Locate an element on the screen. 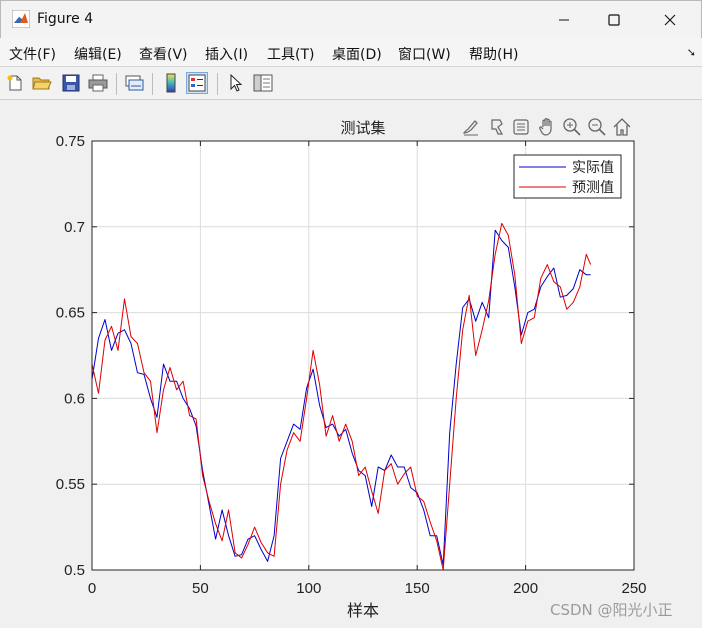 Image resolution: width=702 pixels, height=628 pixels. window-title: Figure 4 is located at coordinates (65, 19).